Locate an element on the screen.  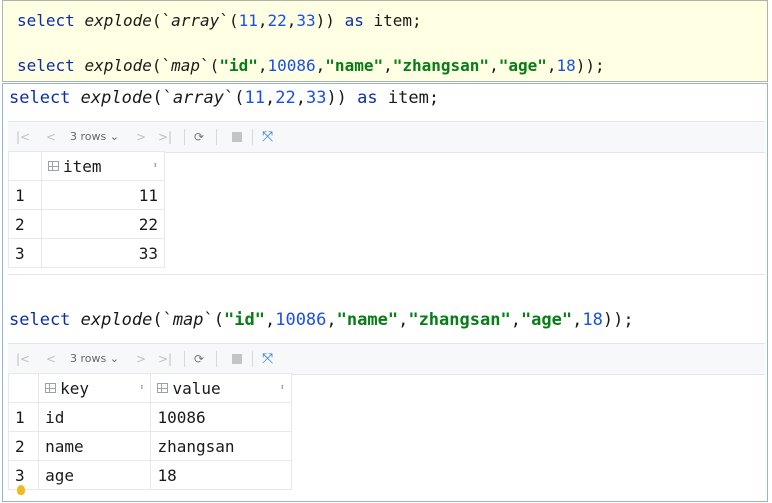
column-header-key: key ⬍ is located at coordinates (95, 388).